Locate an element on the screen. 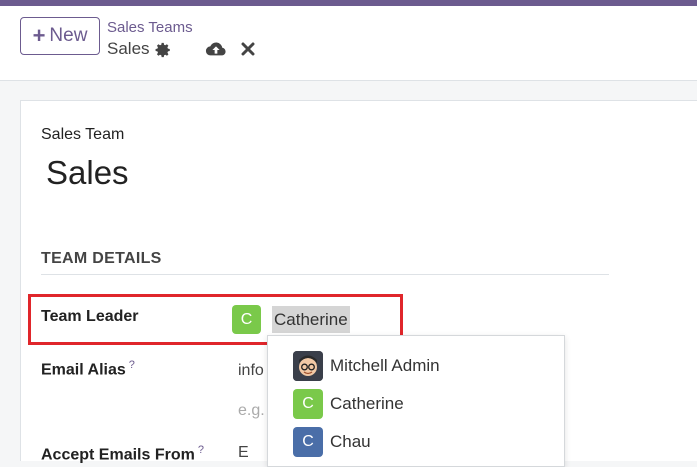 Image resolution: width=697 pixels, height=467 pixels. team-leader-avatar: C is located at coordinates (246, 319).